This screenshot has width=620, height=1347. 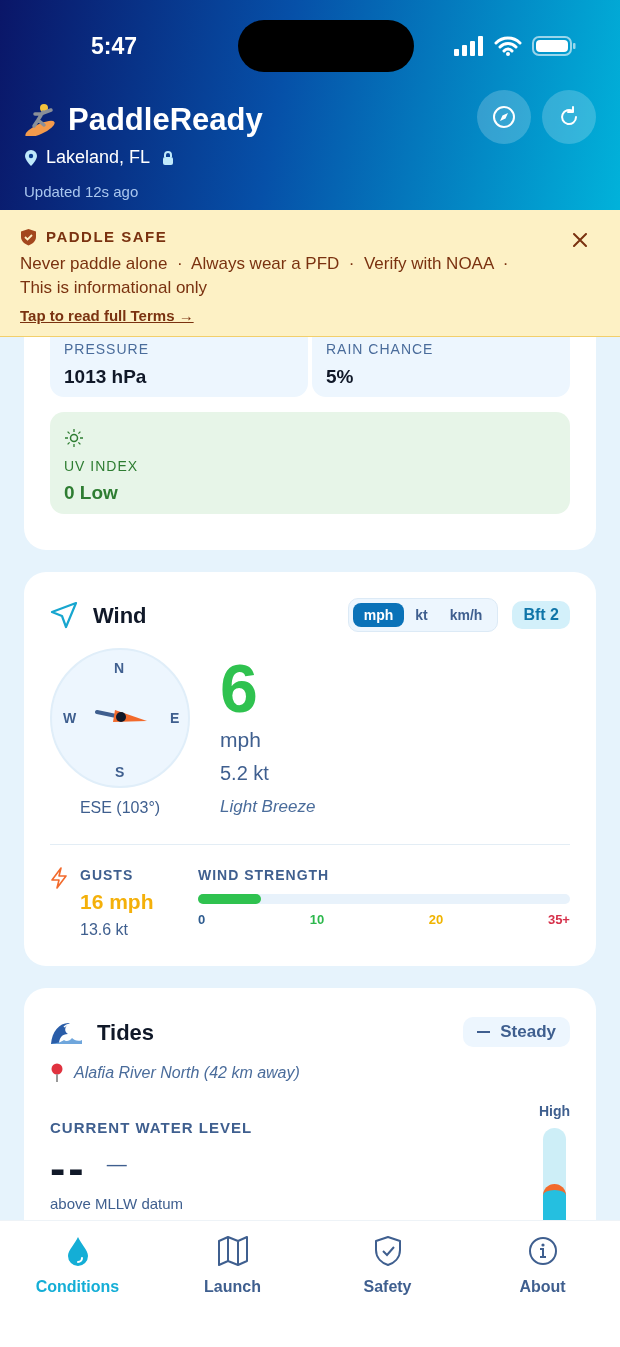 What do you see at coordinates (91, 493) in the screenshot?
I see `uv-value: 0 Low` at bounding box center [91, 493].